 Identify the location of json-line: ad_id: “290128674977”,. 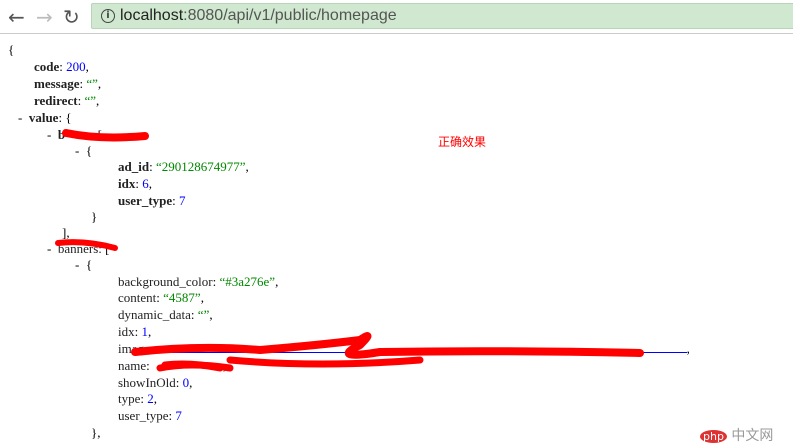
(183, 166).